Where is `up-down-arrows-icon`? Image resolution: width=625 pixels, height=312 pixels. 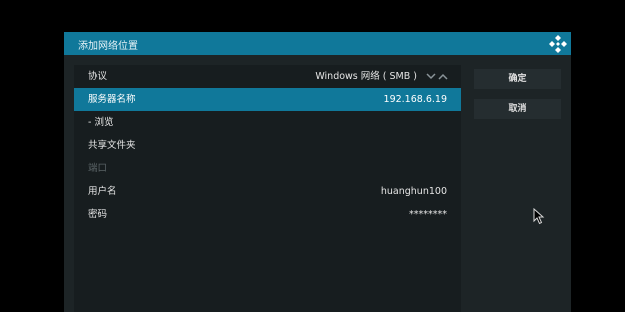 up-down-arrows-icon is located at coordinates (437, 76).